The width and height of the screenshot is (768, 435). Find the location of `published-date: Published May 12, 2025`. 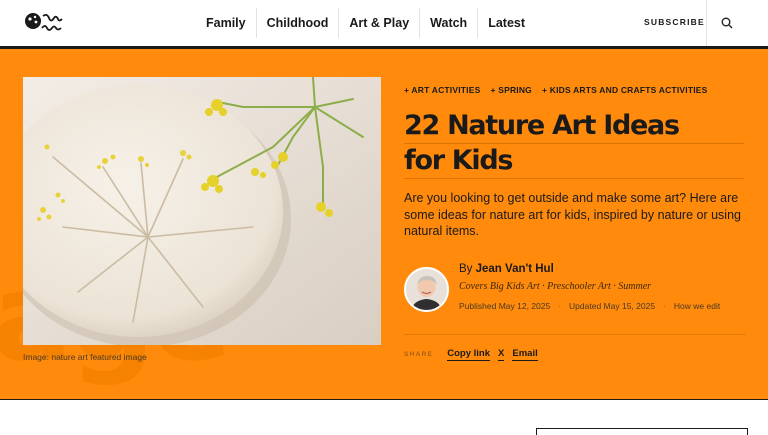

published-date: Published May 12, 2025 is located at coordinates (505, 306).